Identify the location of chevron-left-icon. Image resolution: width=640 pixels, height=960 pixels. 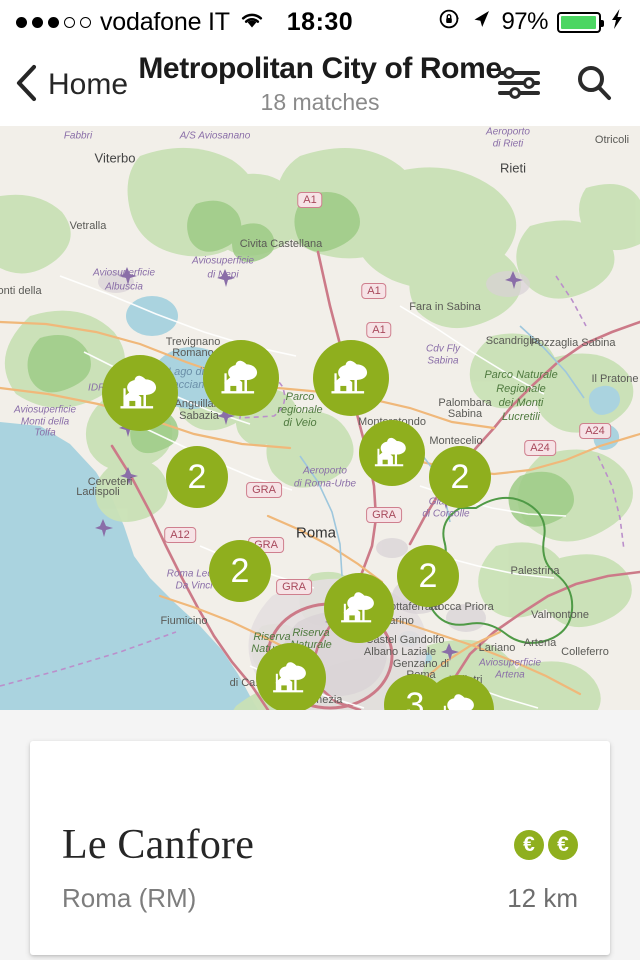
(26, 85).